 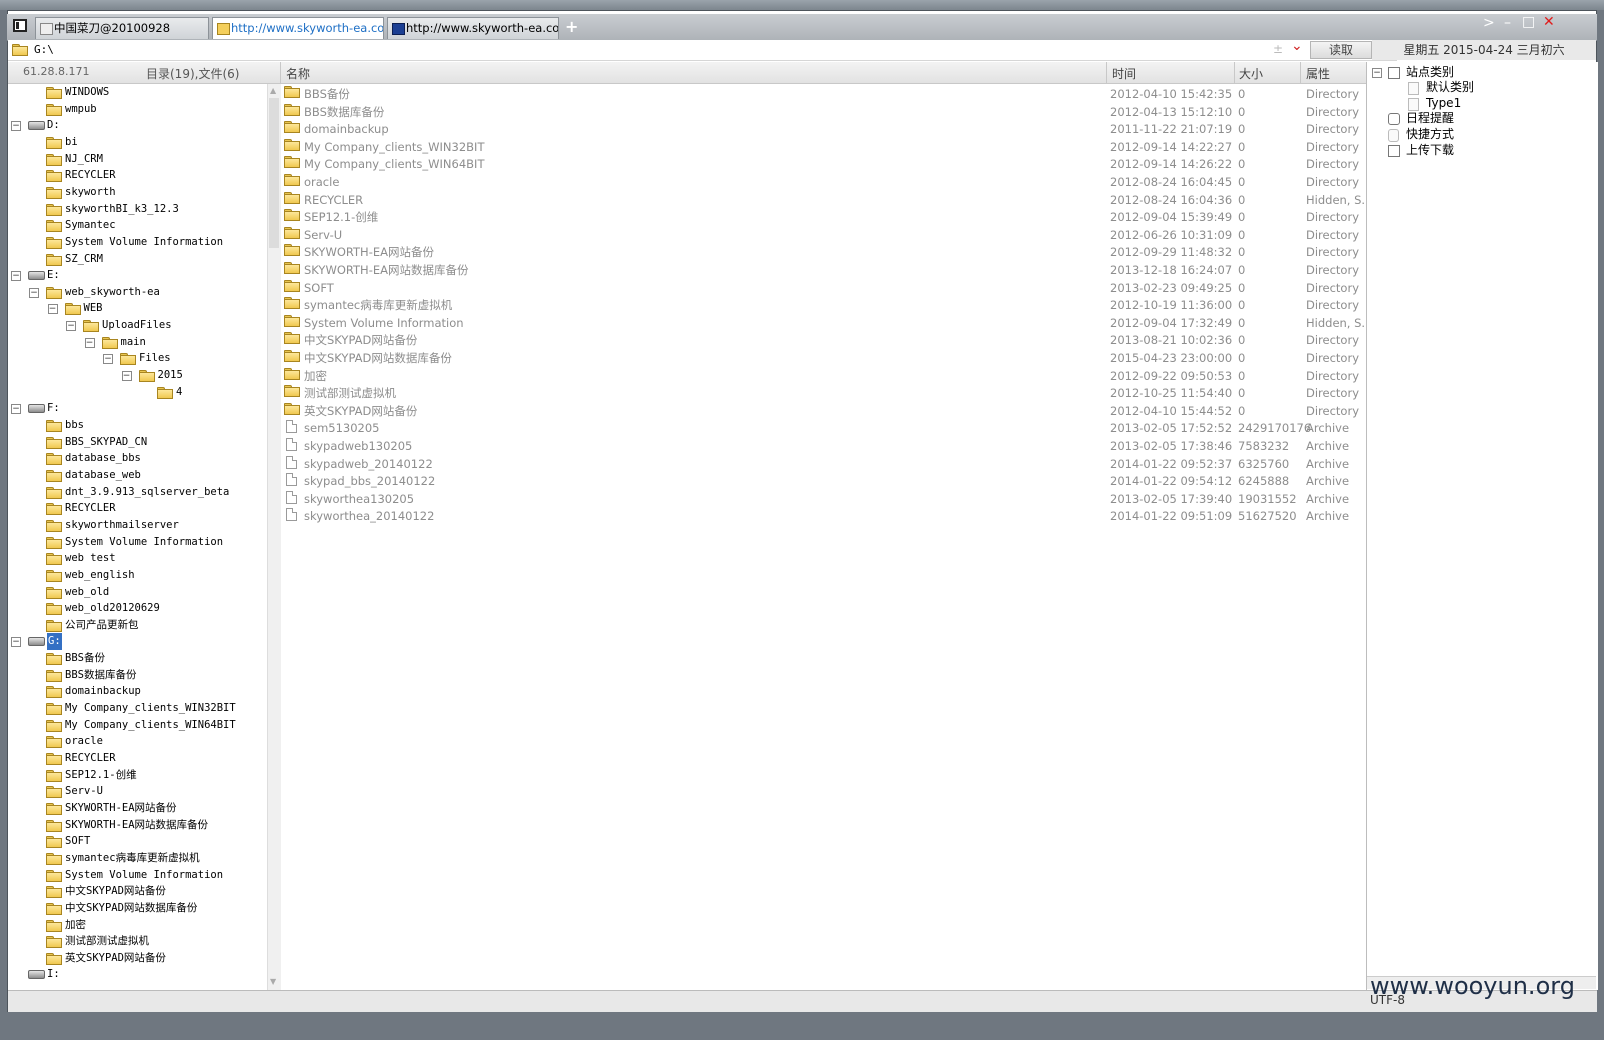 What do you see at coordinates (823, 182) in the screenshot?
I see `file-row: oracle 2012-08-24 16:04:45 0 Directory` at bounding box center [823, 182].